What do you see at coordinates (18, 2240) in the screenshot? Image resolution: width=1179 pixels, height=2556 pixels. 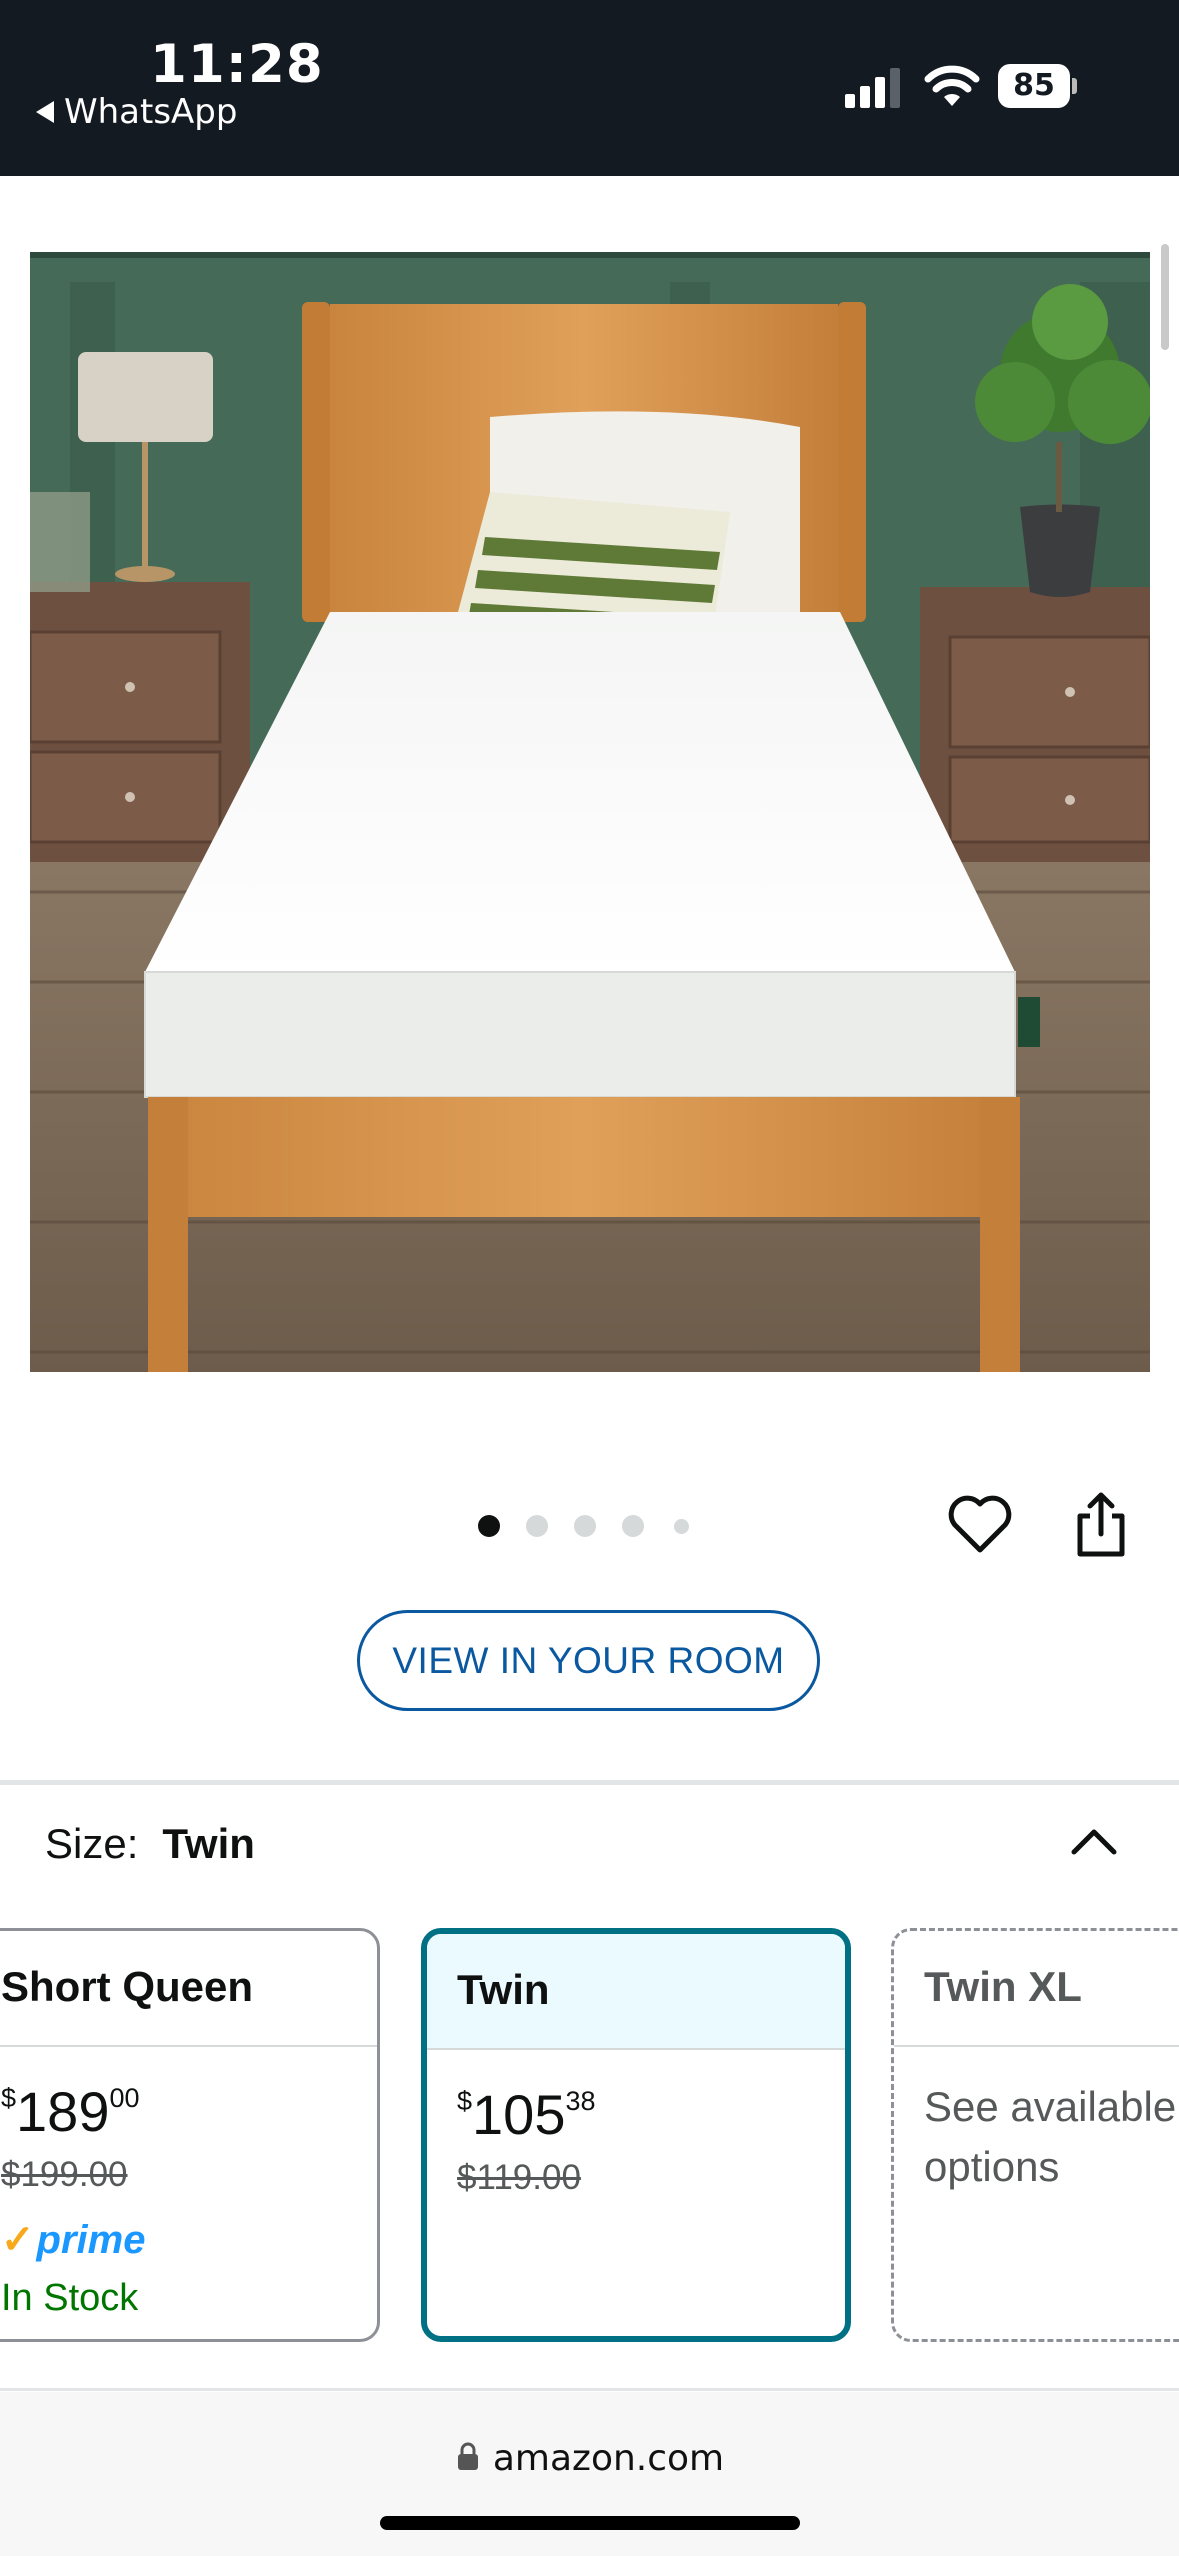 I see `prime-check-icon: ✓` at bounding box center [18, 2240].